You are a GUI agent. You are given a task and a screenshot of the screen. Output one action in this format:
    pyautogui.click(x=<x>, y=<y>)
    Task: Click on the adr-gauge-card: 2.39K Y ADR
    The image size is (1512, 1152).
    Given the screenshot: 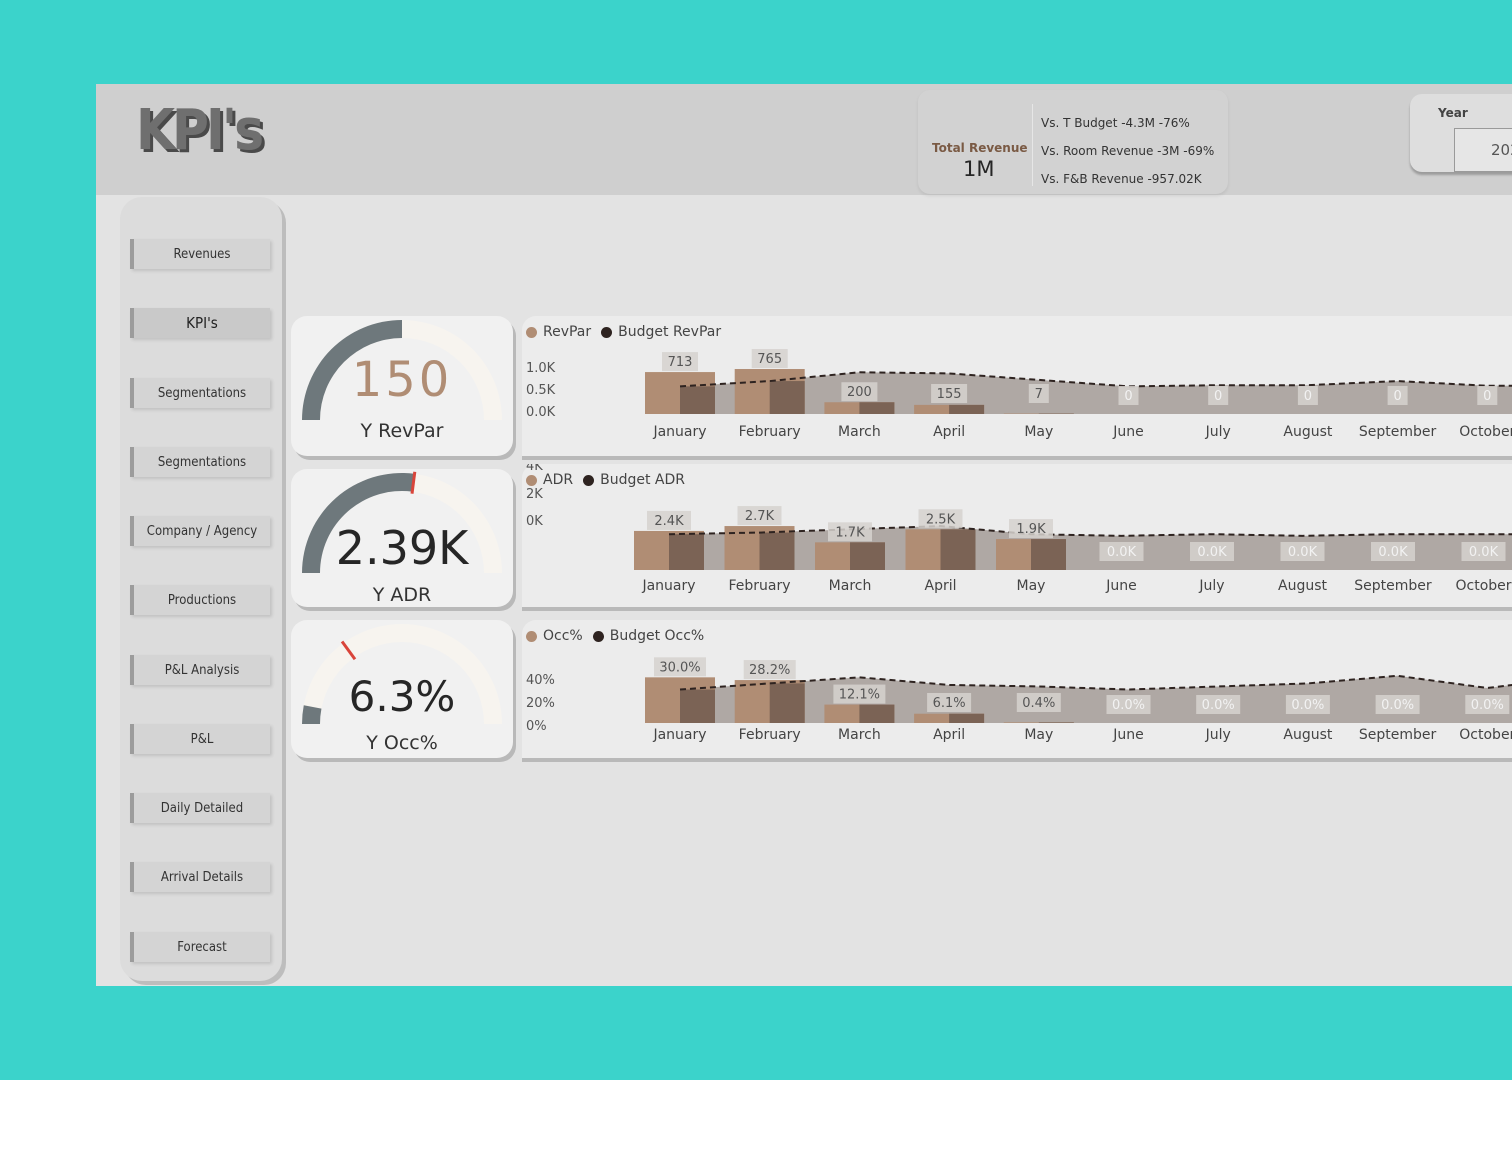 What is the action you would take?
    pyautogui.click(x=402, y=538)
    